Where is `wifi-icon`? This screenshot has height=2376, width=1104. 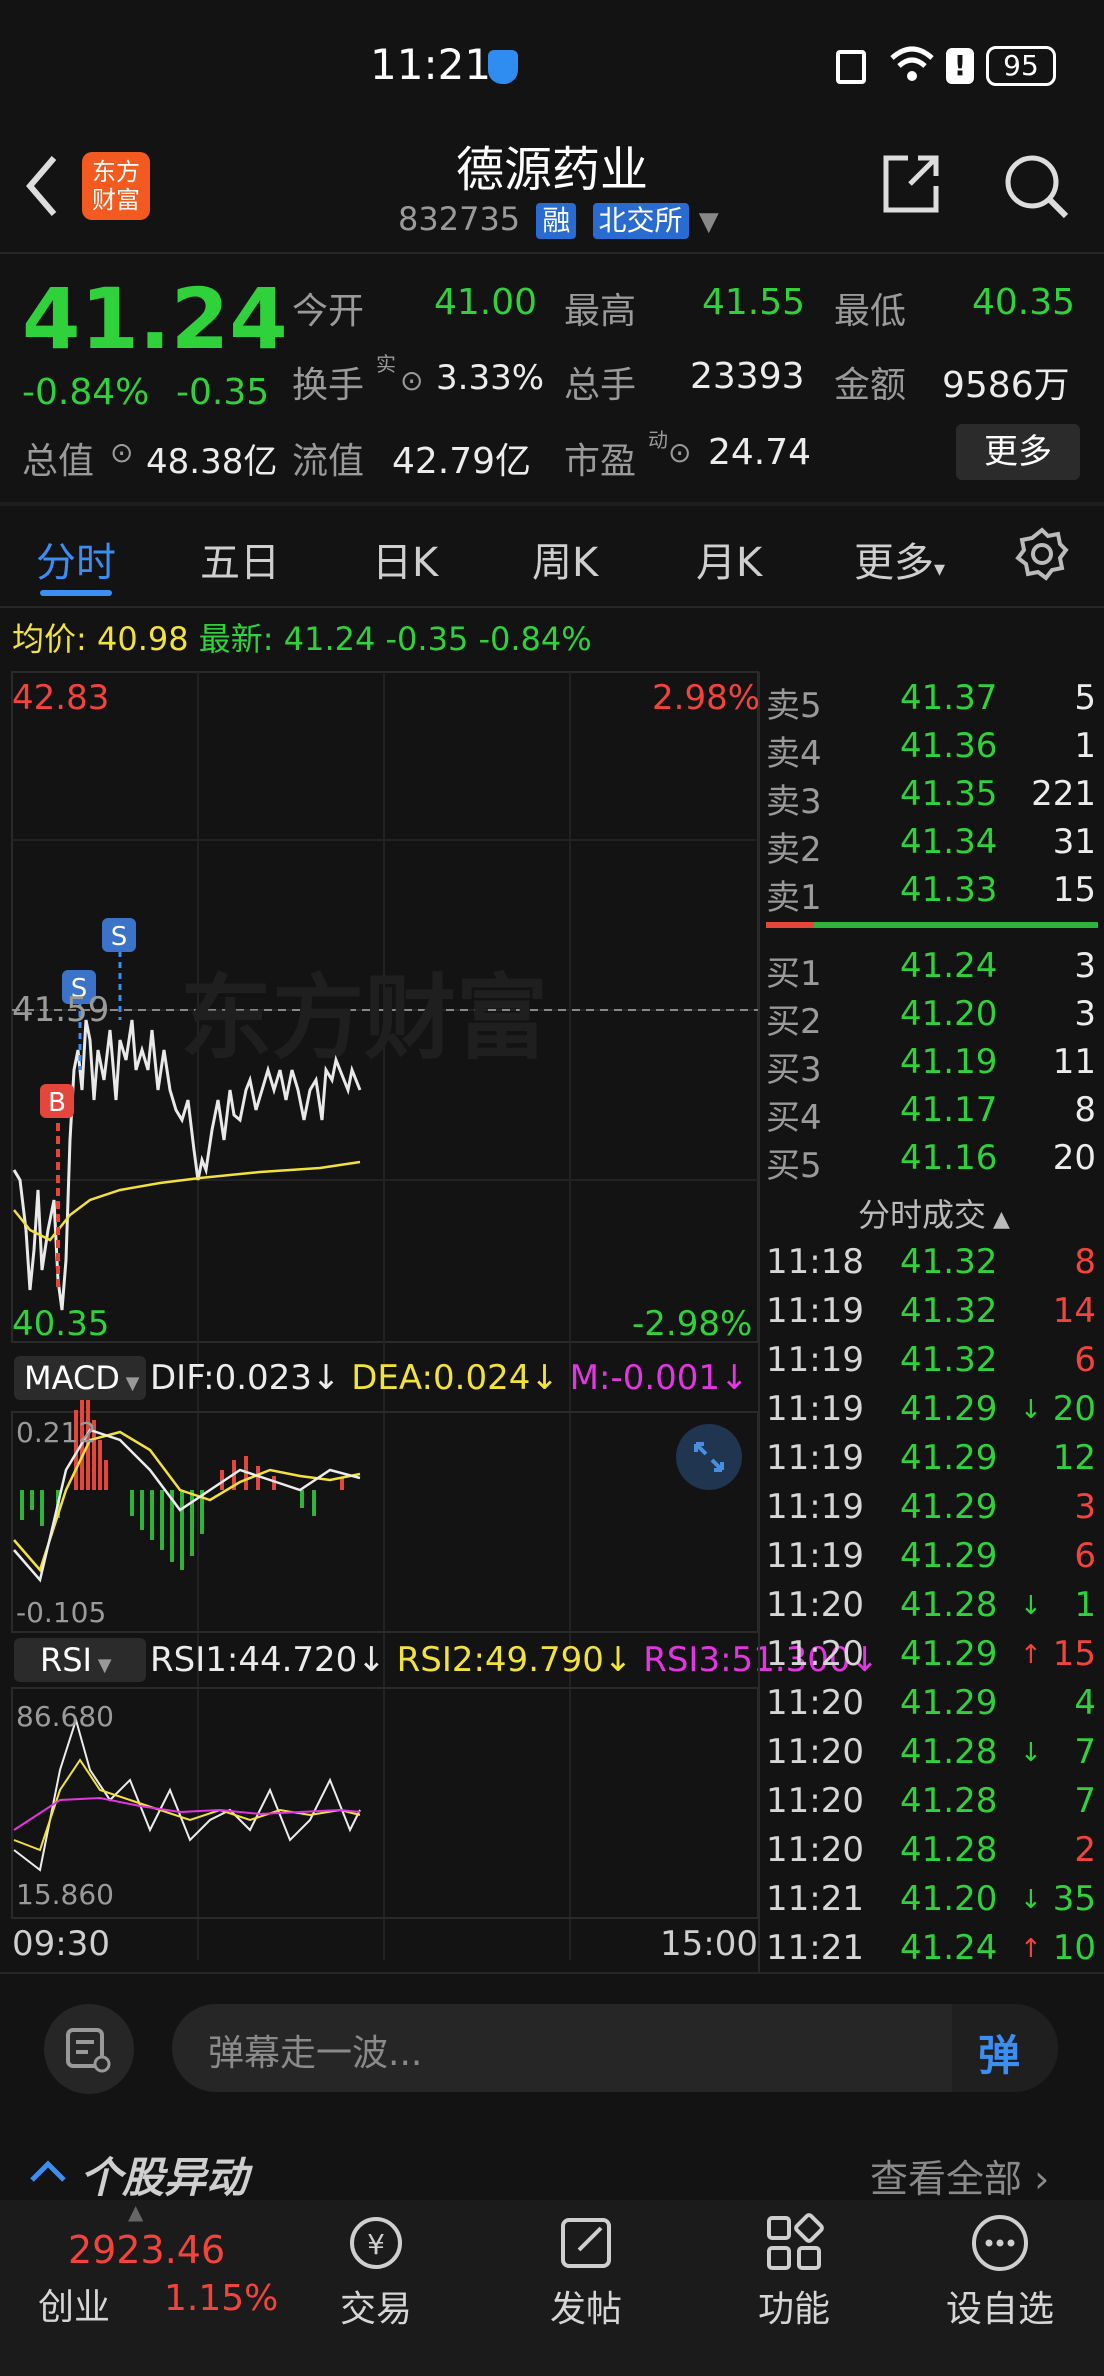
wifi-icon is located at coordinates (912, 63).